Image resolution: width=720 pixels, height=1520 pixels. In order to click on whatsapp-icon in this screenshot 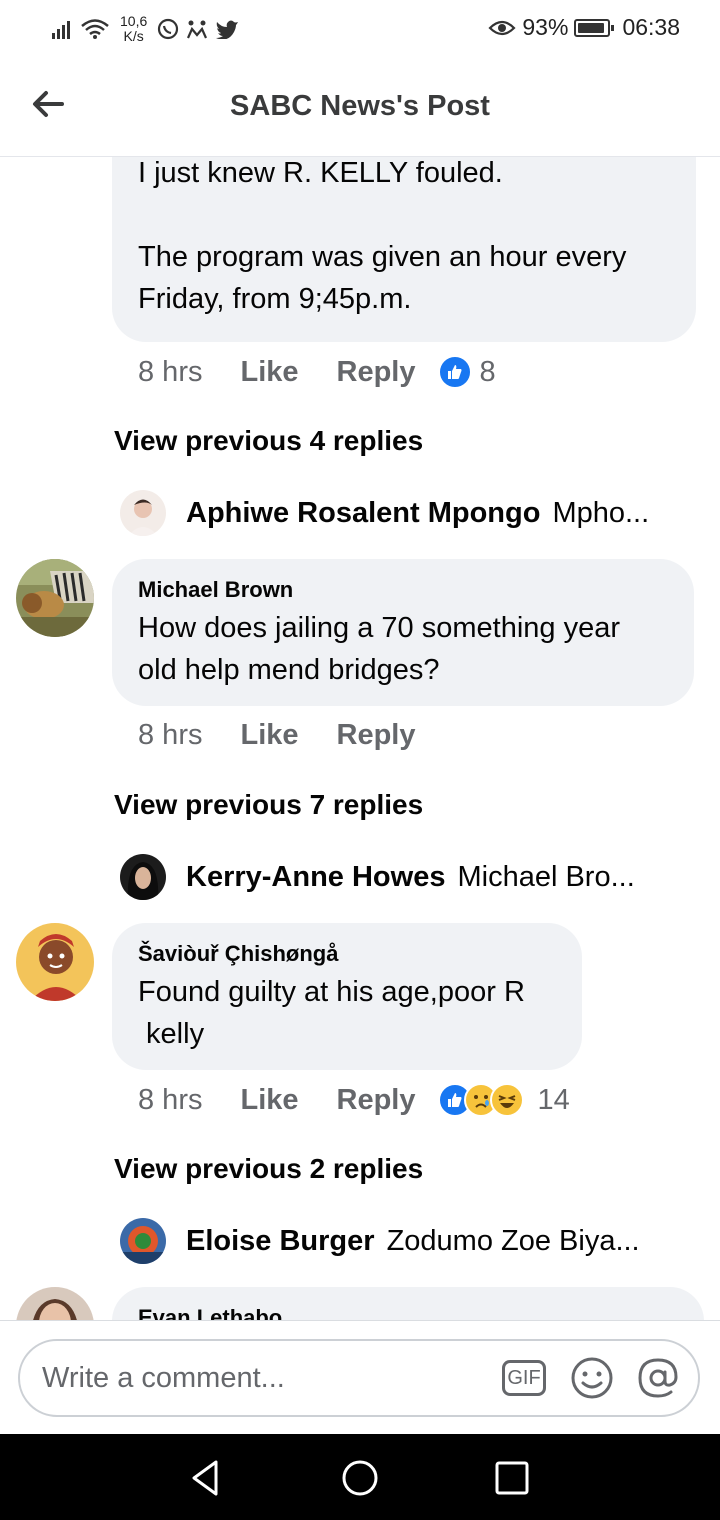, I will do `click(168, 29)`.